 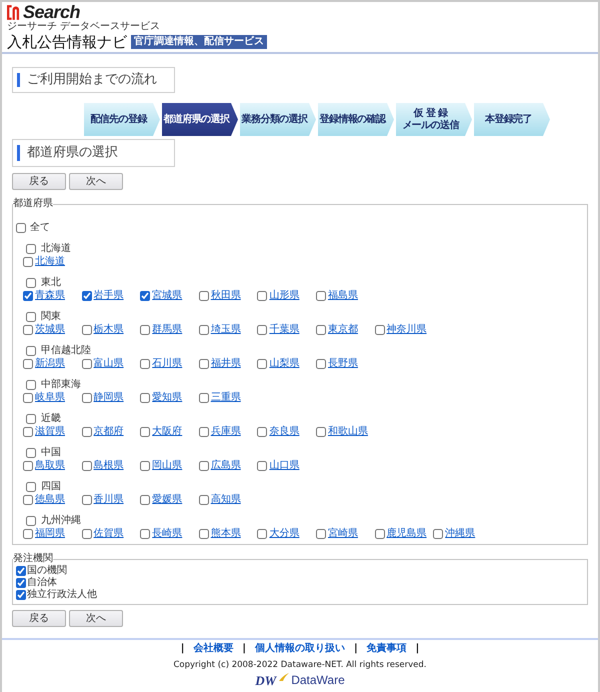 What do you see at coordinates (96, 618) in the screenshot?
I see `next-button: 次へ` at bounding box center [96, 618].